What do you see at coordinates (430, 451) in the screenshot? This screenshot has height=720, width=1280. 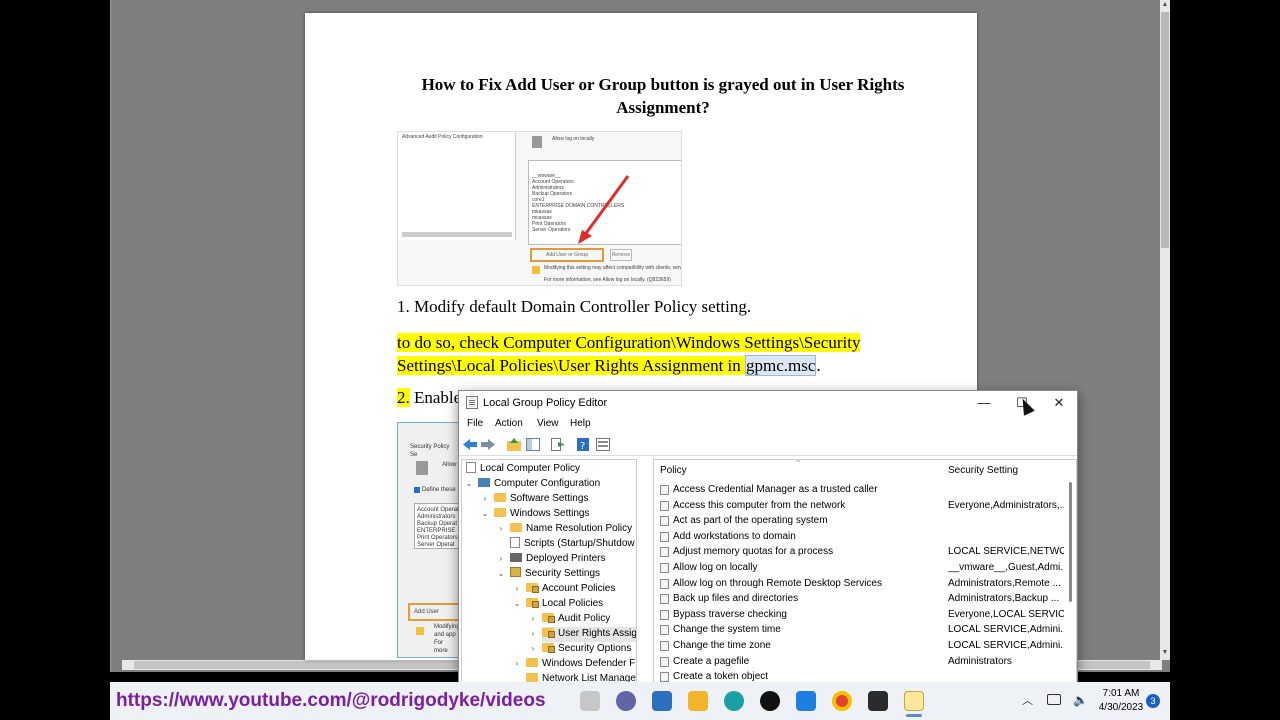 I see `screenshot2-title: Security Policy Se` at bounding box center [430, 451].